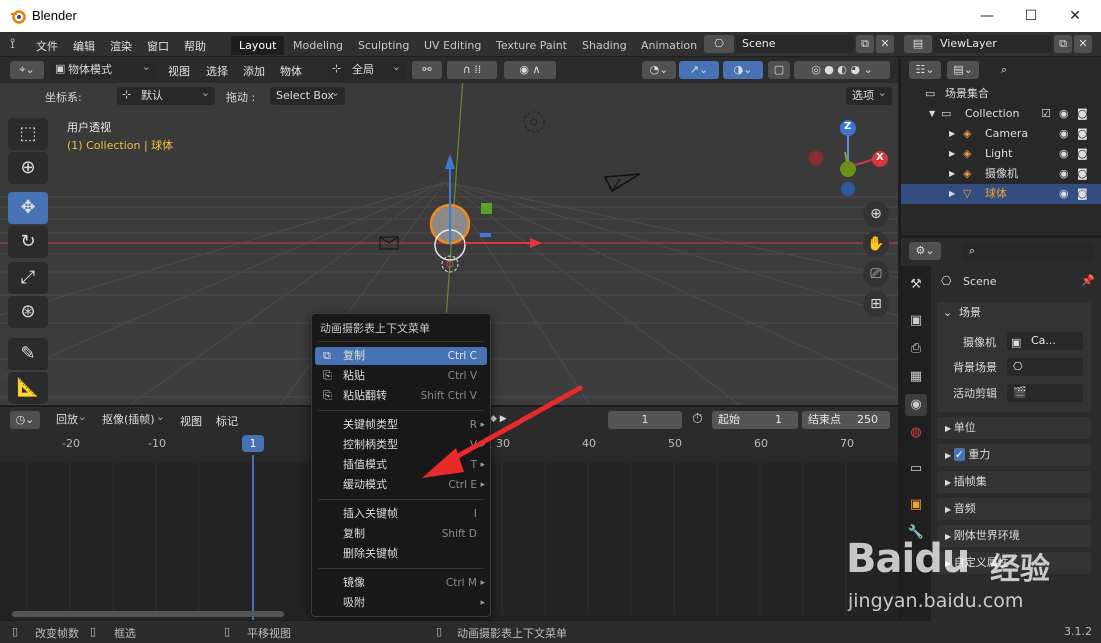 Image resolution: width=1101 pixels, height=643 pixels. What do you see at coordinates (401, 554) in the screenshot?
I see `menu-item-delete-keyframes: 删除关键帧` at bounding box center [401, 554].